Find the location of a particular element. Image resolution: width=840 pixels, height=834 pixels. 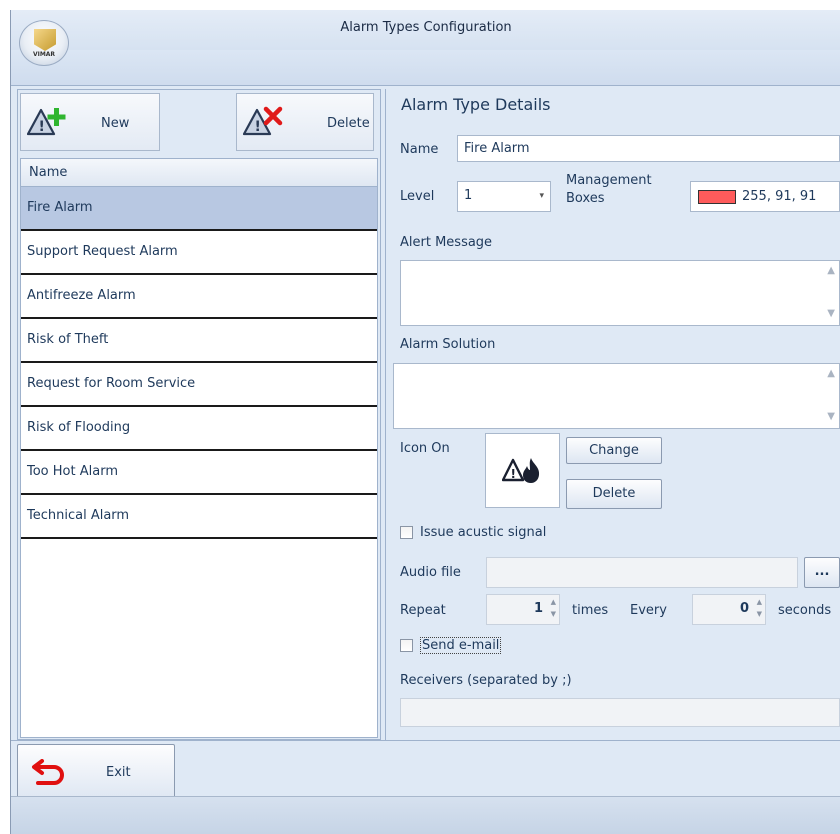

send-email-checkbox is located at coordinates (406, 645).